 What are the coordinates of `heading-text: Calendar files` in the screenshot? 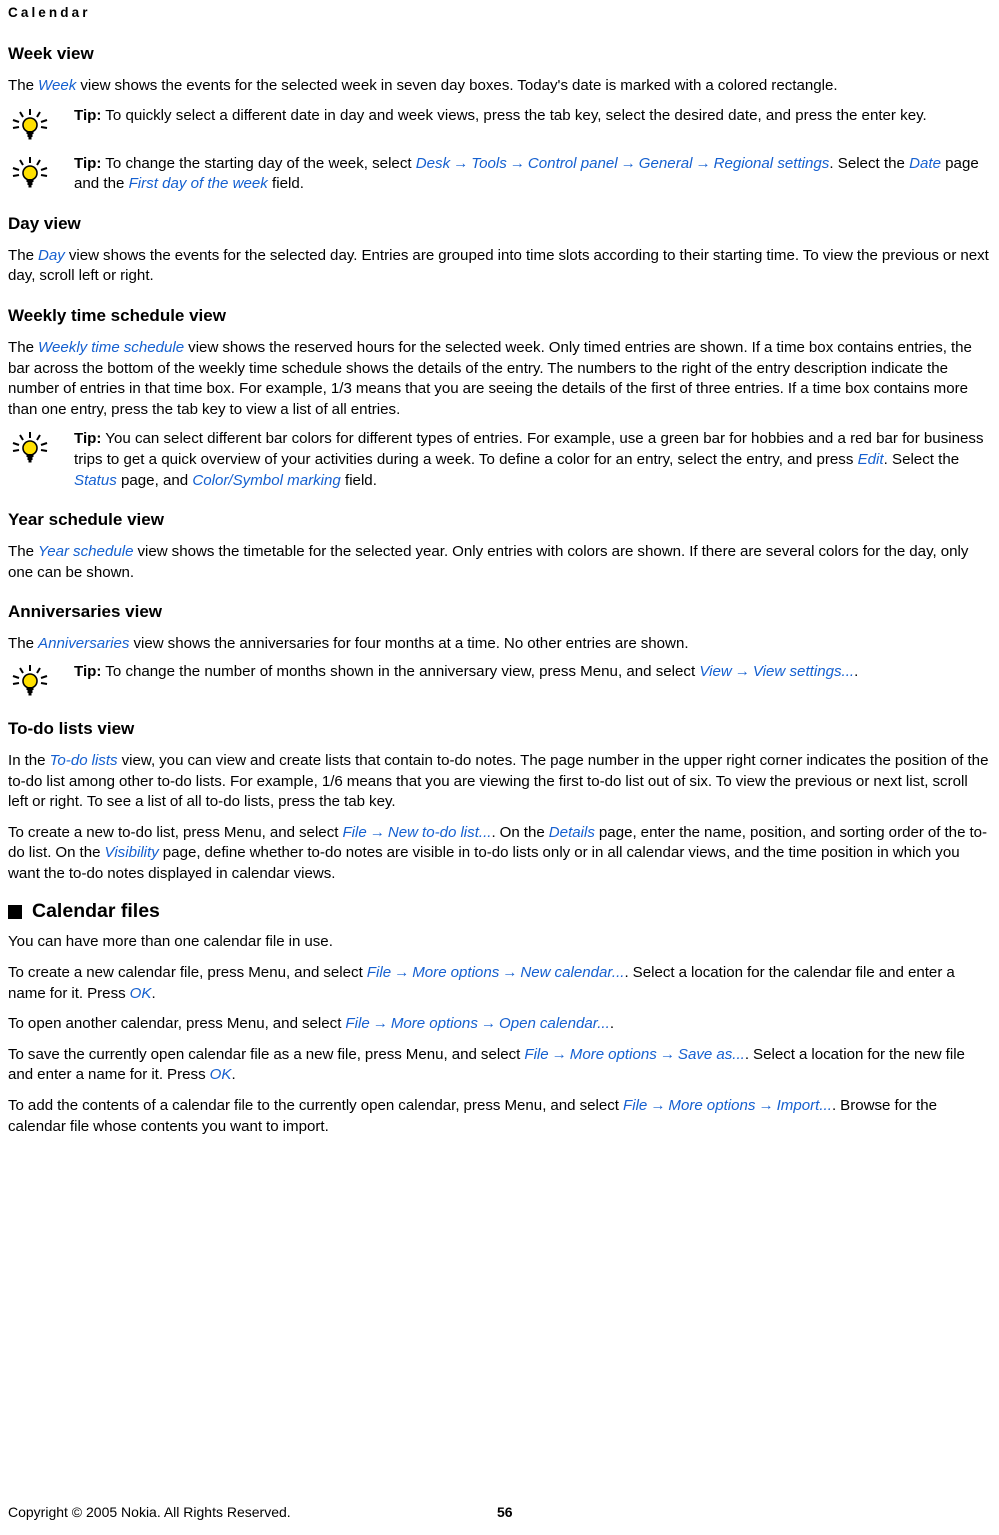 It's located at (96, 911).